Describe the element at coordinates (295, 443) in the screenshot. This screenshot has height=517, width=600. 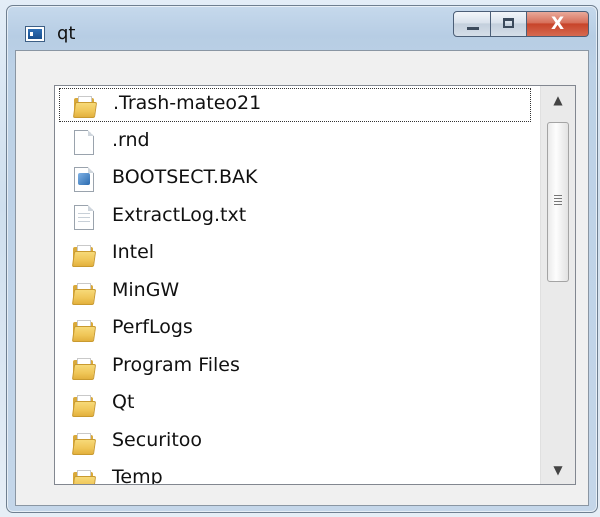
I see `list-item: Securitoo` at that location.